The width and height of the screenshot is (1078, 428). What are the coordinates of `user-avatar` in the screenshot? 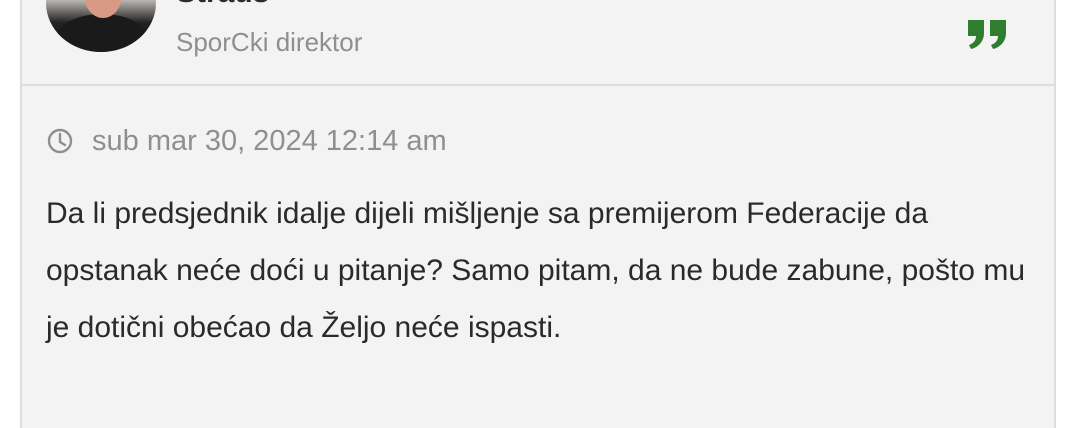 It's located at (101, 26).